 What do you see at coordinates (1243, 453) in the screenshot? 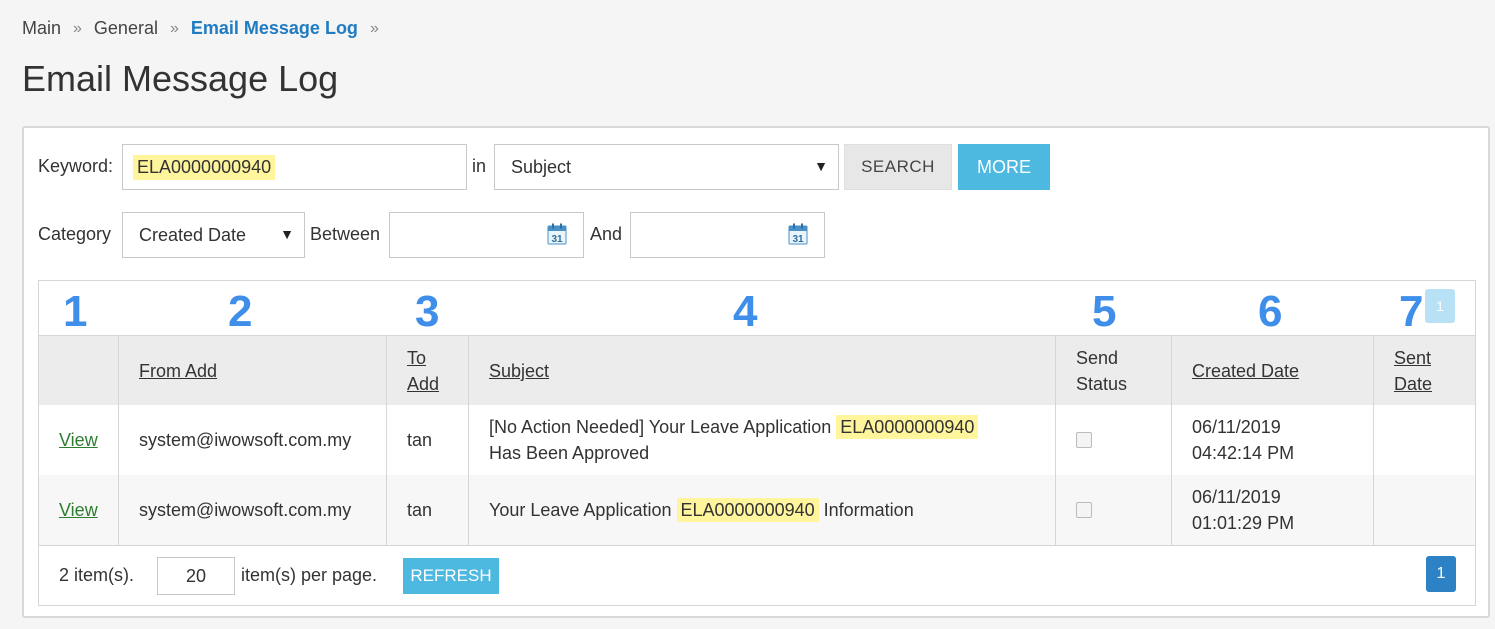
I see `created-time: 04:42:14 PM` at bounding box center [1243, 453].